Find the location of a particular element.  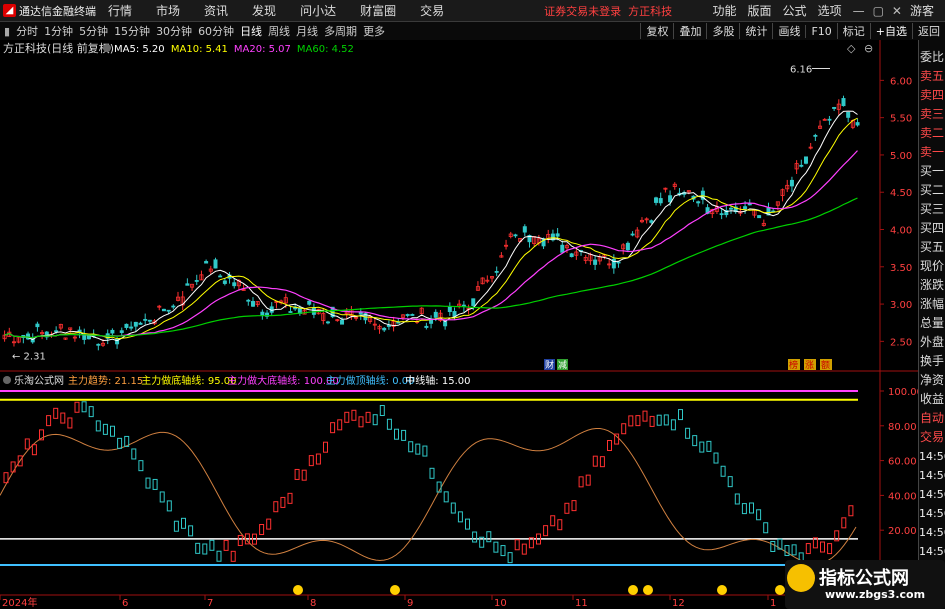

quote-label-15: 外盘 is located at coordinates (932, 342).